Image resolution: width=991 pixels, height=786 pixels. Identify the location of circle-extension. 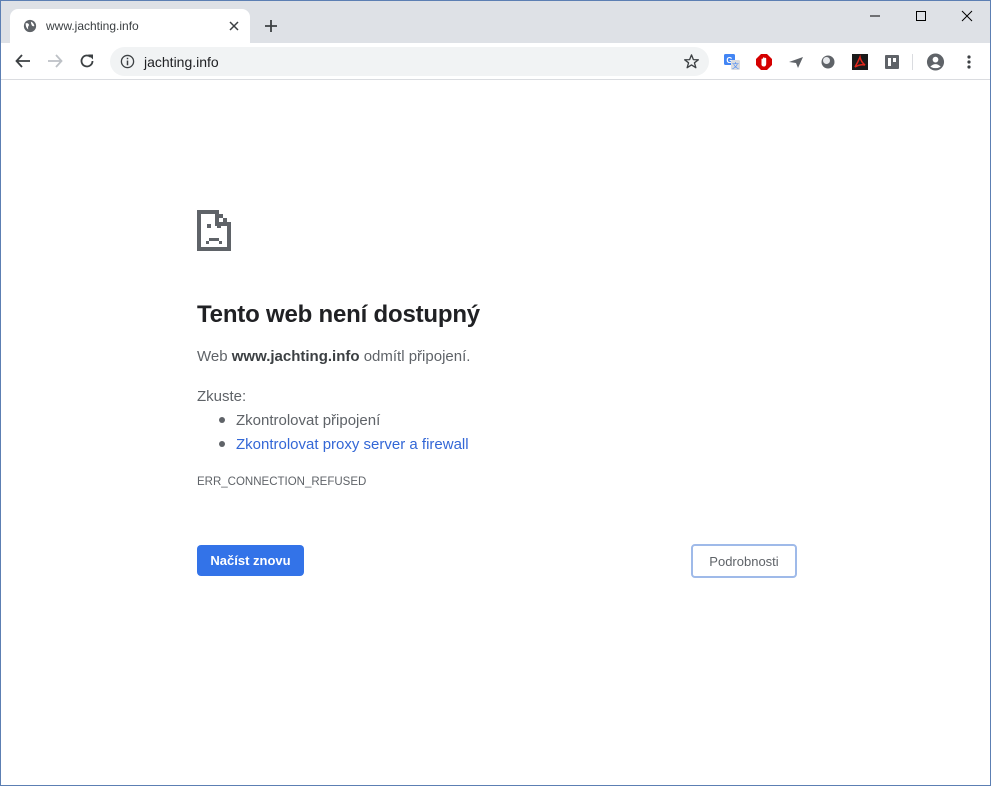
(827, 61).